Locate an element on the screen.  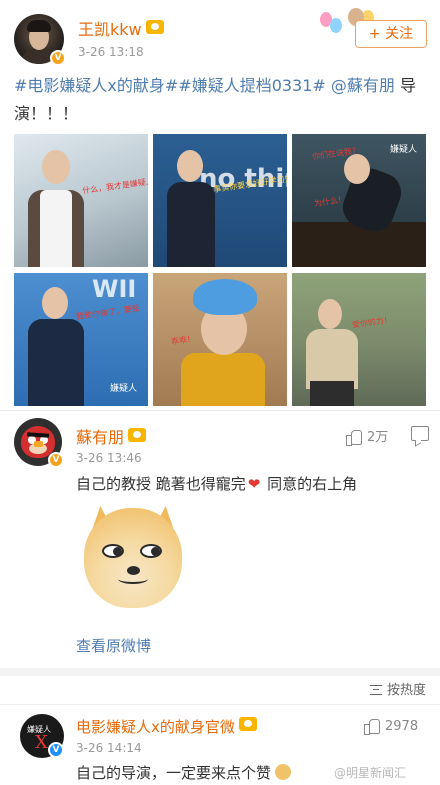
post-timestamp: 3-26 13:18 is located at coordinates (111, 52).